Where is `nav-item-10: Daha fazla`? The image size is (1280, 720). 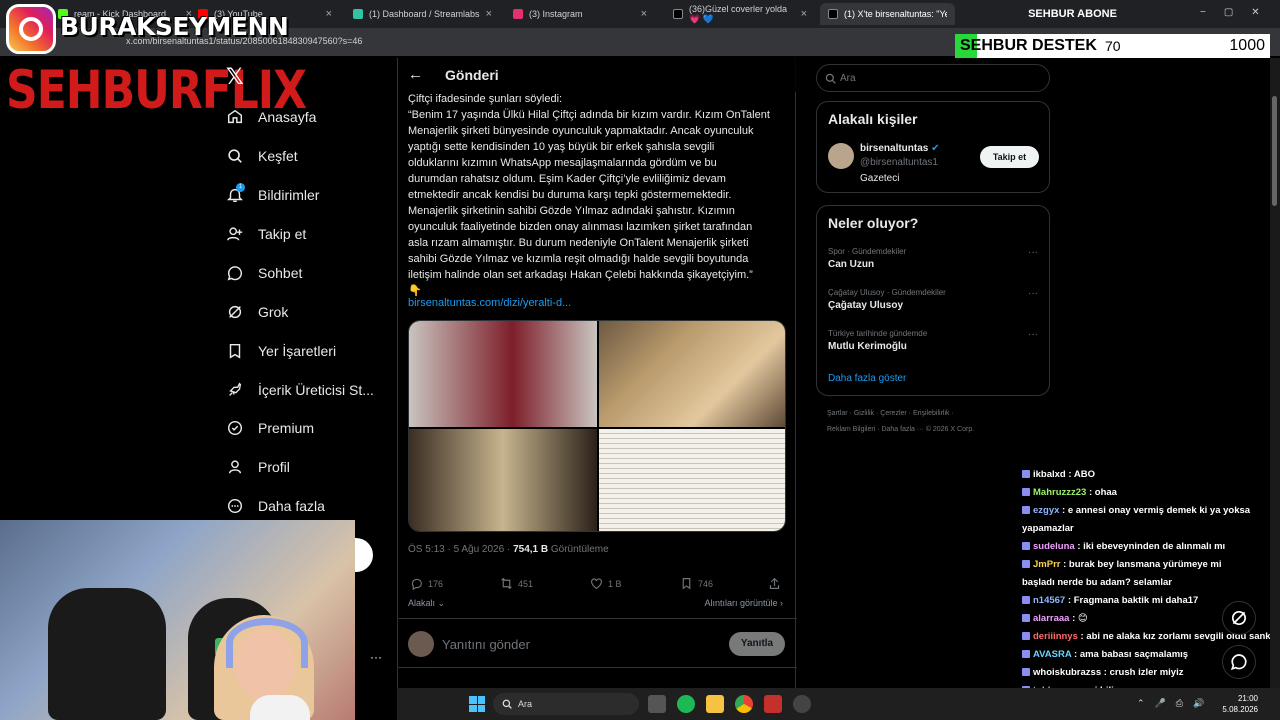 nav-item-10: Daha fazla is located at coordinates (275, 506).